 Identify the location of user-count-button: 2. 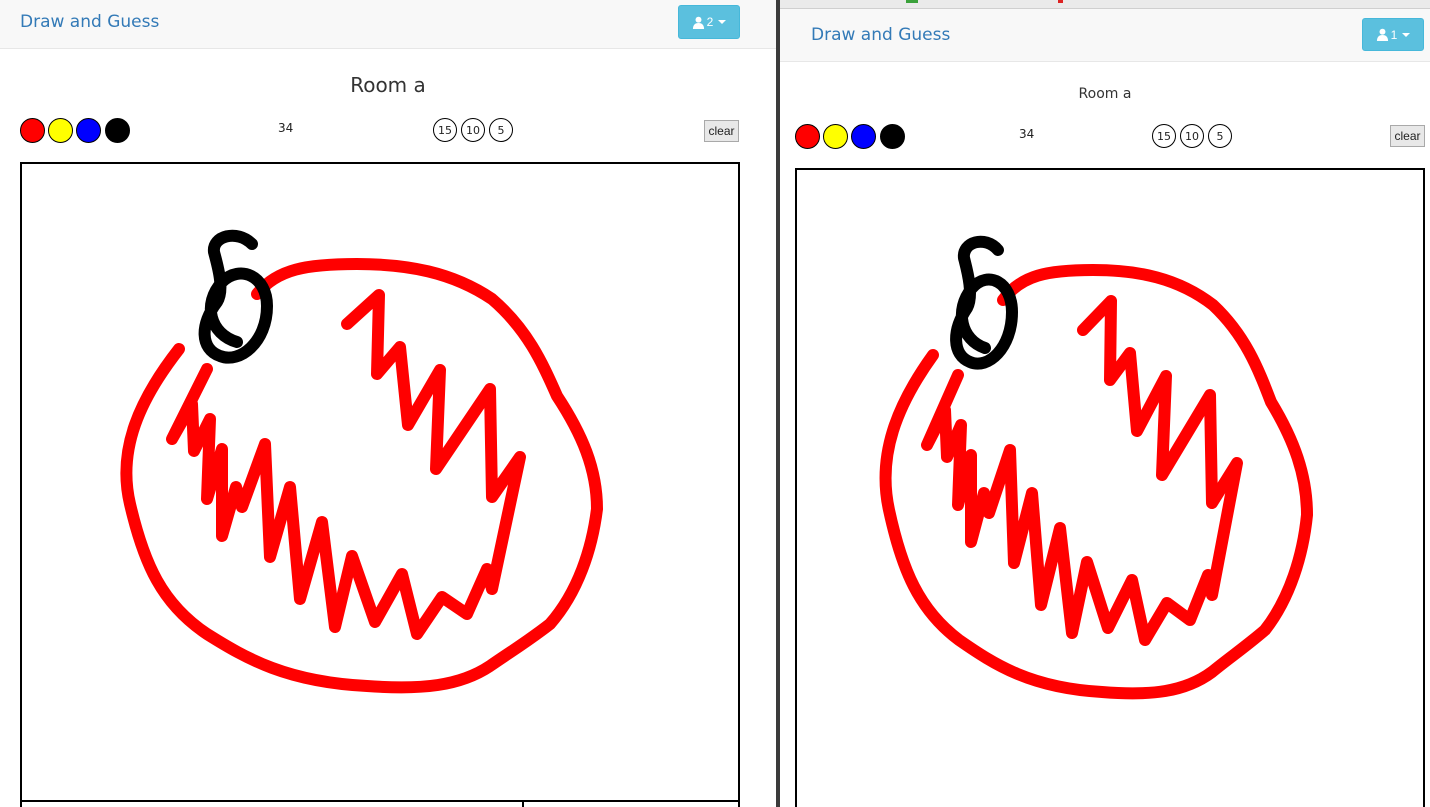
(709, 22).